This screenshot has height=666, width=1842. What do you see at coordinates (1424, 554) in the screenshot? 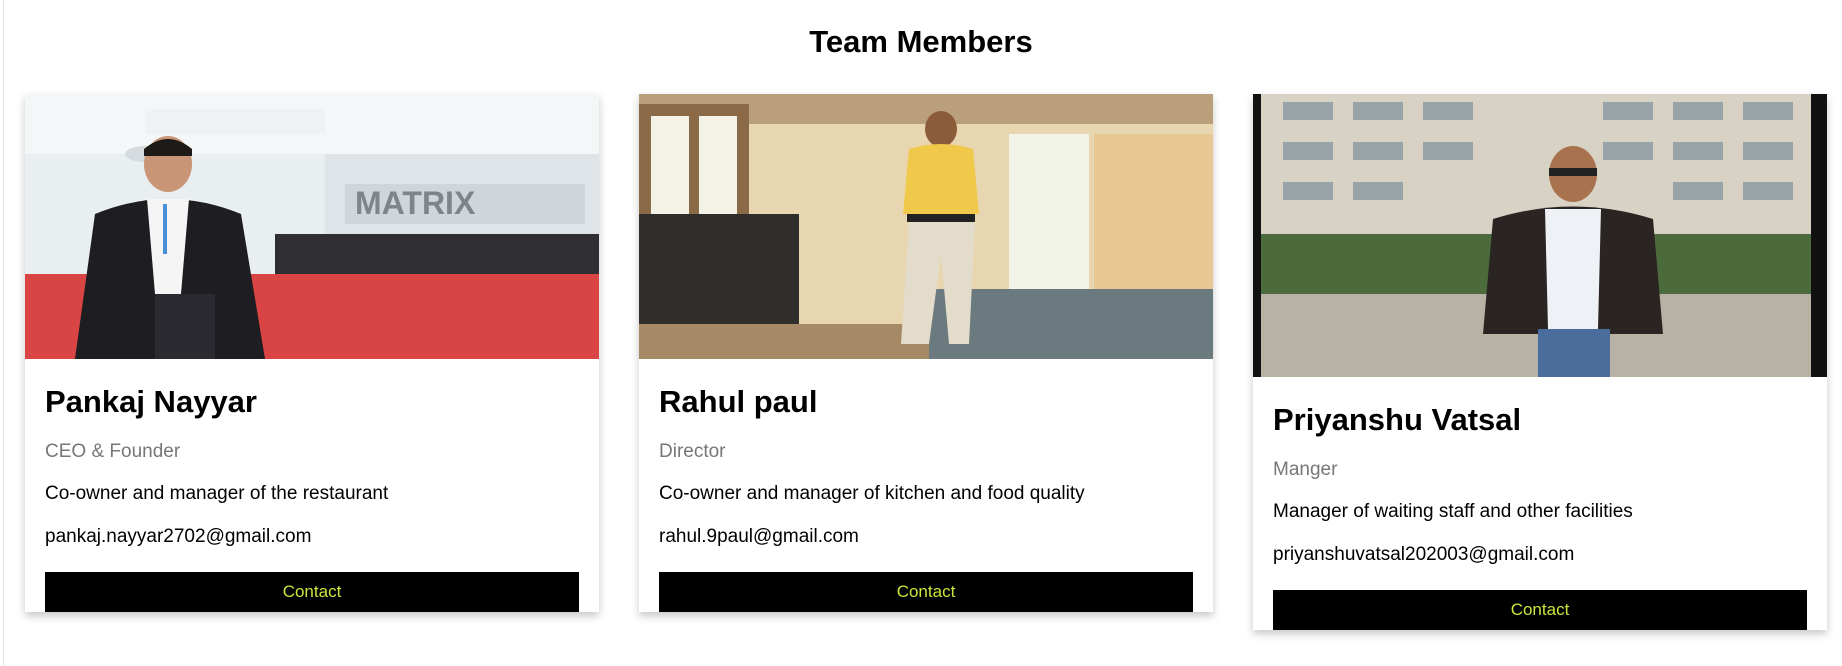
I see `member-email: priyanshuvatsal202003@gmail.com` at bounding box center [1424, 554].